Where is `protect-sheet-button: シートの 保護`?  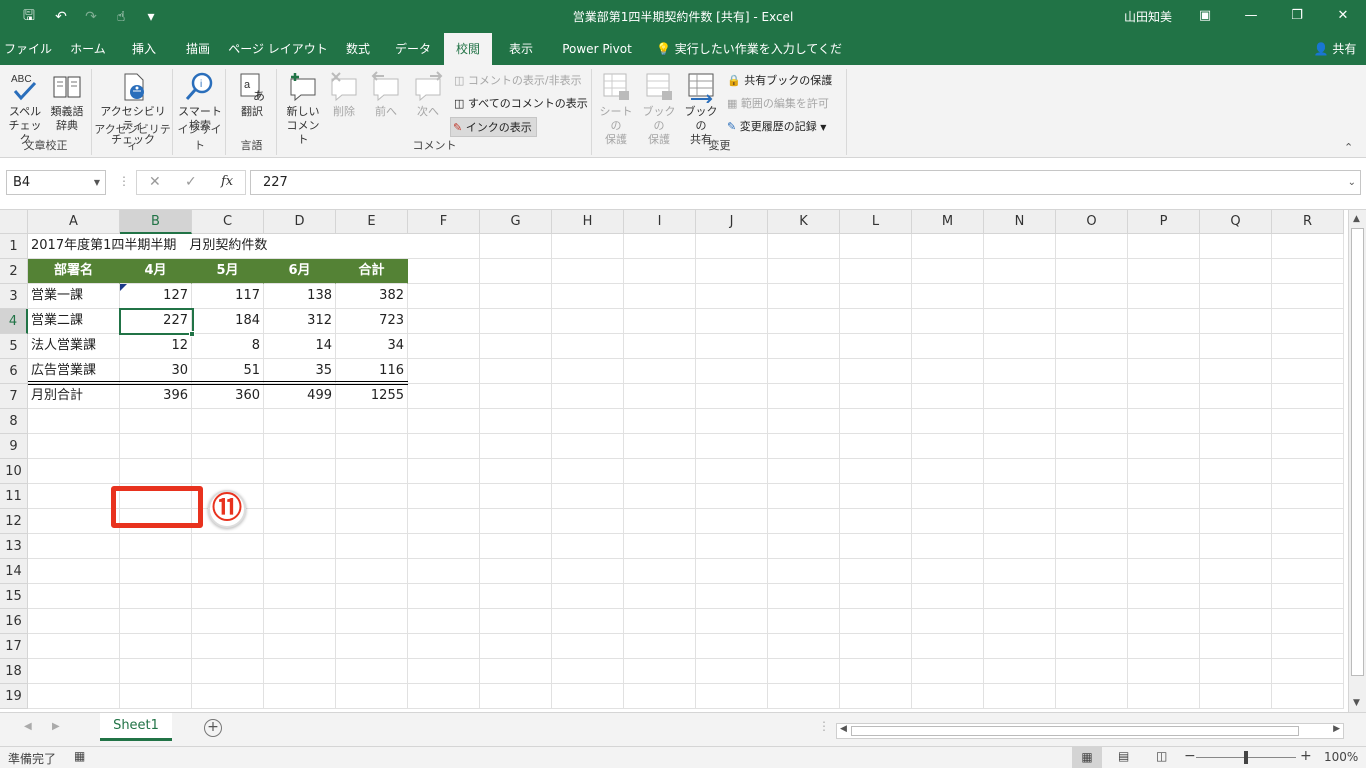
protect-sheet-button: シートの 保護 is located at coordinates (616, 109).